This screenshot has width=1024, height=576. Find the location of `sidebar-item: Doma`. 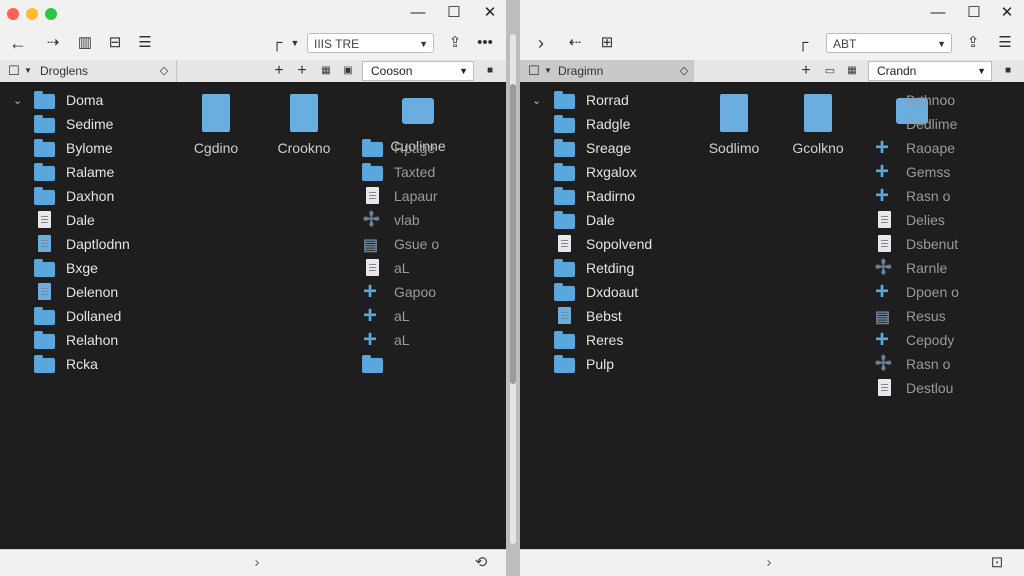

sidebar-item: Doma is located at coordinates (68, 100).